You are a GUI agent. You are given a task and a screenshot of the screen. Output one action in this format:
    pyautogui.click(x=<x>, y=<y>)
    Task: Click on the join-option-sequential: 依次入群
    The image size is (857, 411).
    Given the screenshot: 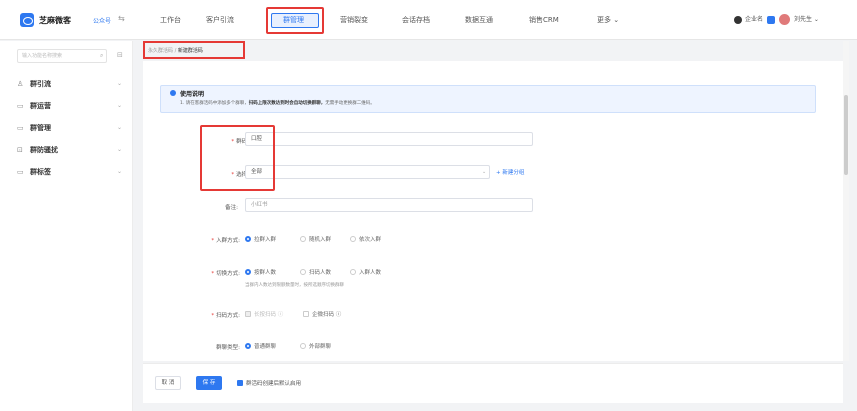 What is the action you would take?
    pyautogui.click(x=365, y=239)
    